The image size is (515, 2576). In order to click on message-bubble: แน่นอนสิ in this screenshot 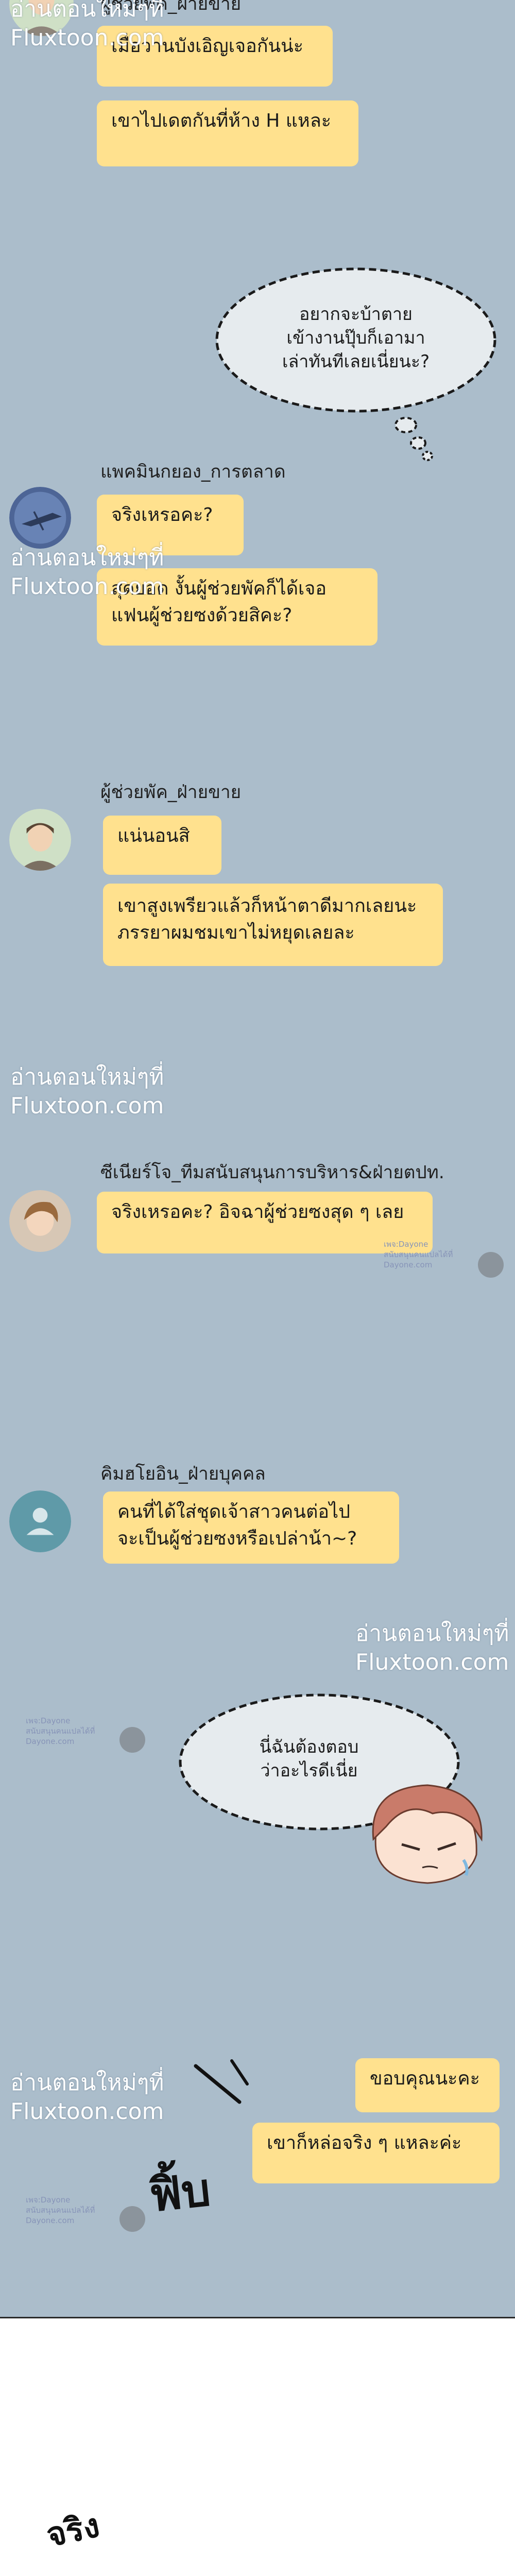, I will do `click(162, 845)`.